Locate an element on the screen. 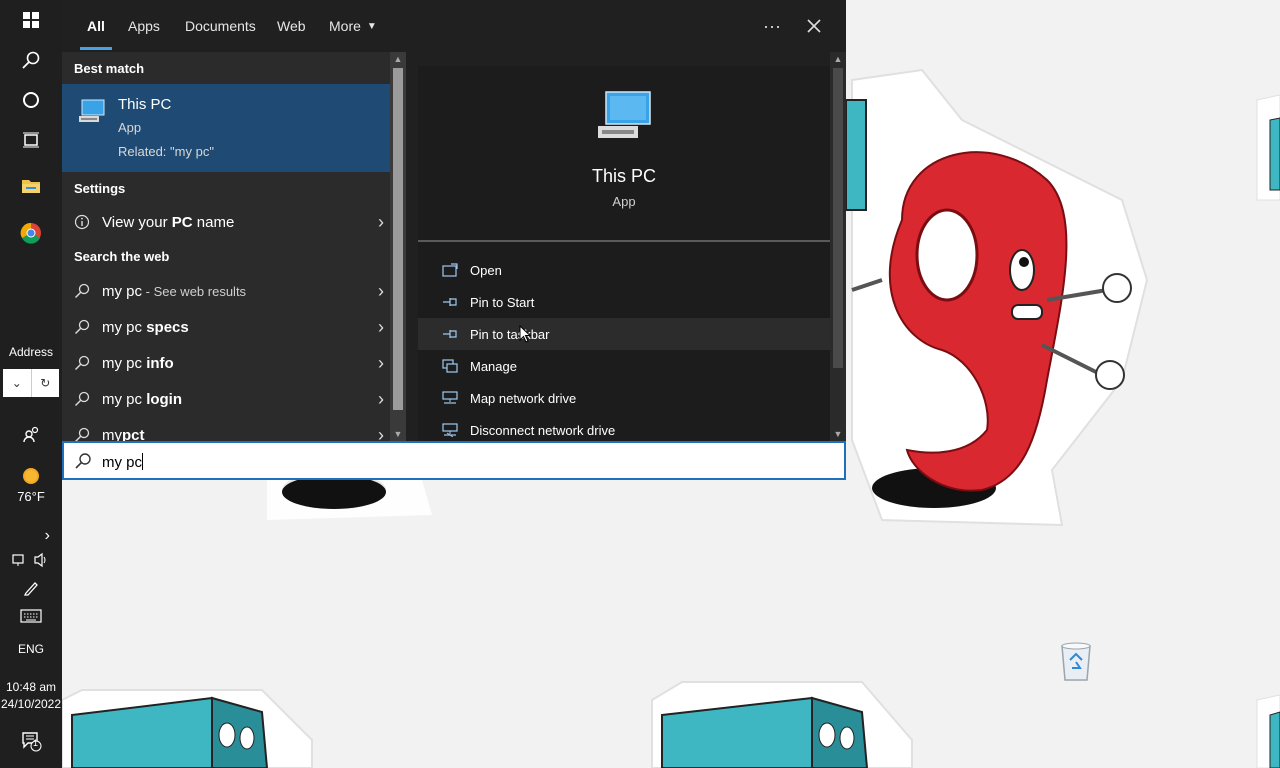 The width and height of the screenshot is (1280, 768). settings-item-bold: PC is located at coordinates (182, 222).